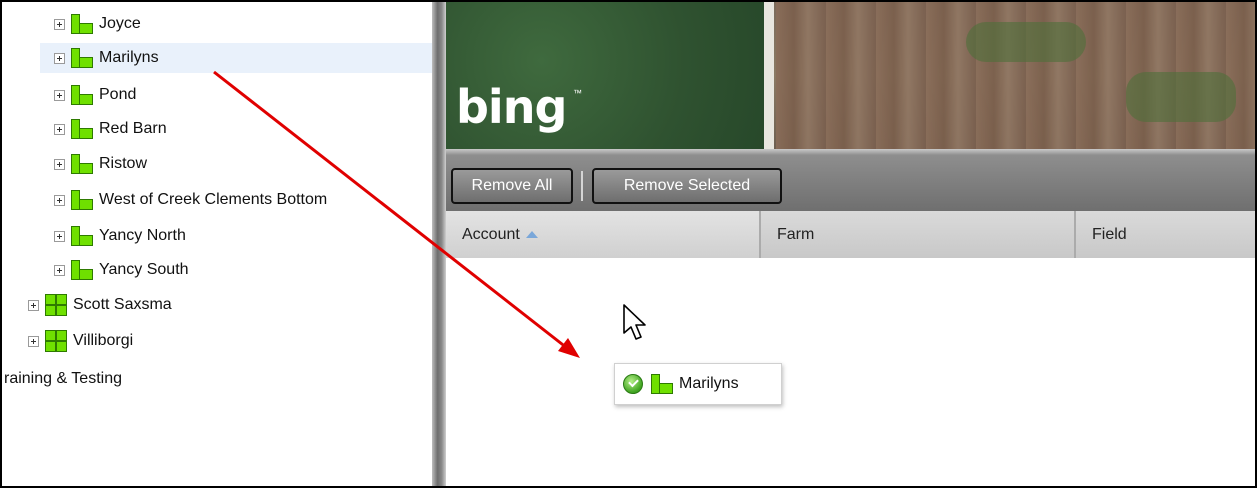 This screenshot has height=488, width=1257. I want to click on sort-ascending-icon, so click(531, 234).